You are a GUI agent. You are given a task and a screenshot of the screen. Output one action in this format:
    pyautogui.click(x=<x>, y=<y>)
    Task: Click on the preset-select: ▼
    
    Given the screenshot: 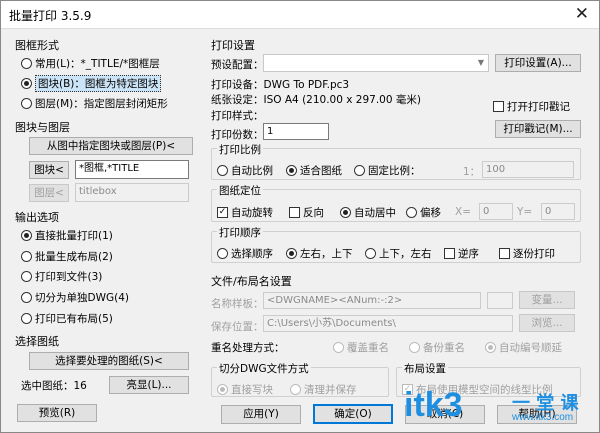 What is the action you would take?
    pyautogui.click(x=376, y=63)
    